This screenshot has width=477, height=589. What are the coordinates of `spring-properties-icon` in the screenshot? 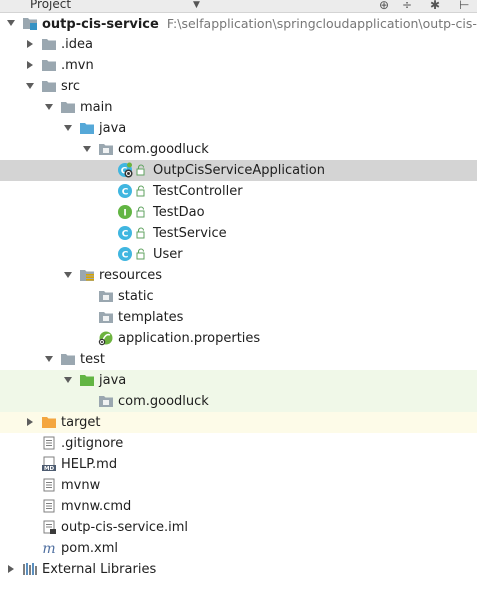 It's located at (106, 338).